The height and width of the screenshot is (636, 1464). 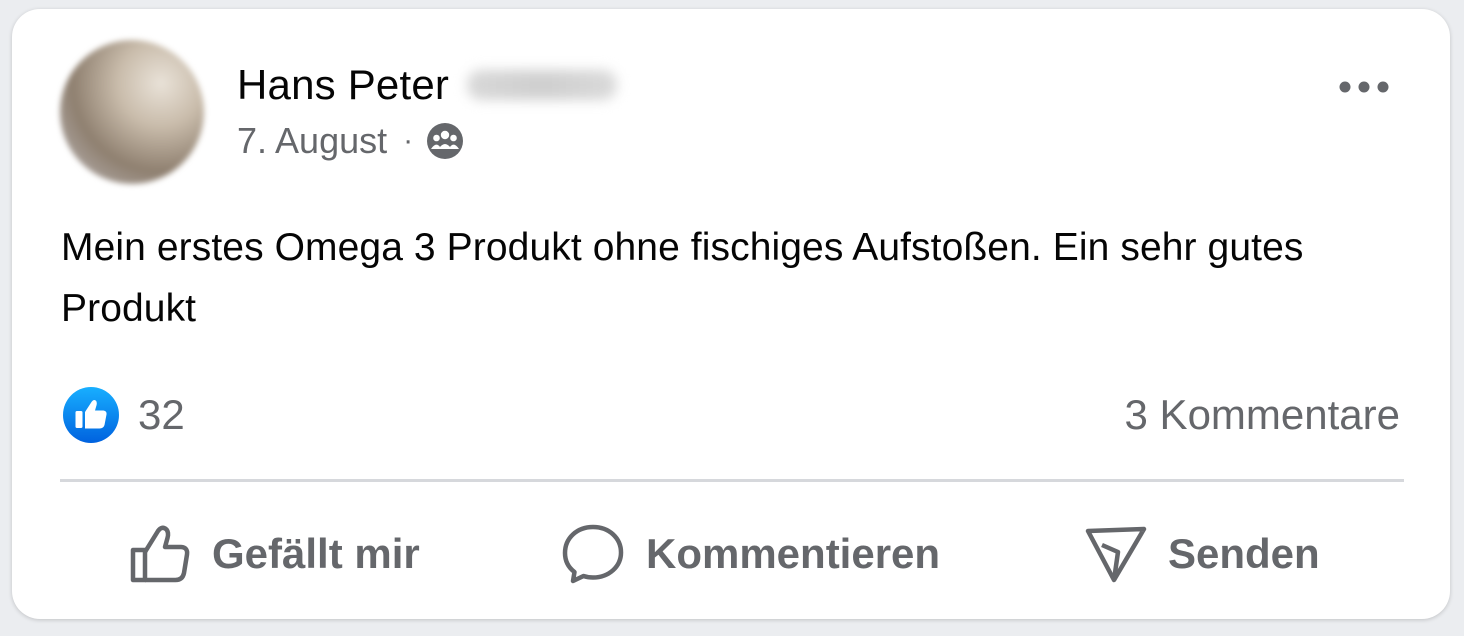 I want to click on like-button: Gefällt mir, so click(x=274, y=554).